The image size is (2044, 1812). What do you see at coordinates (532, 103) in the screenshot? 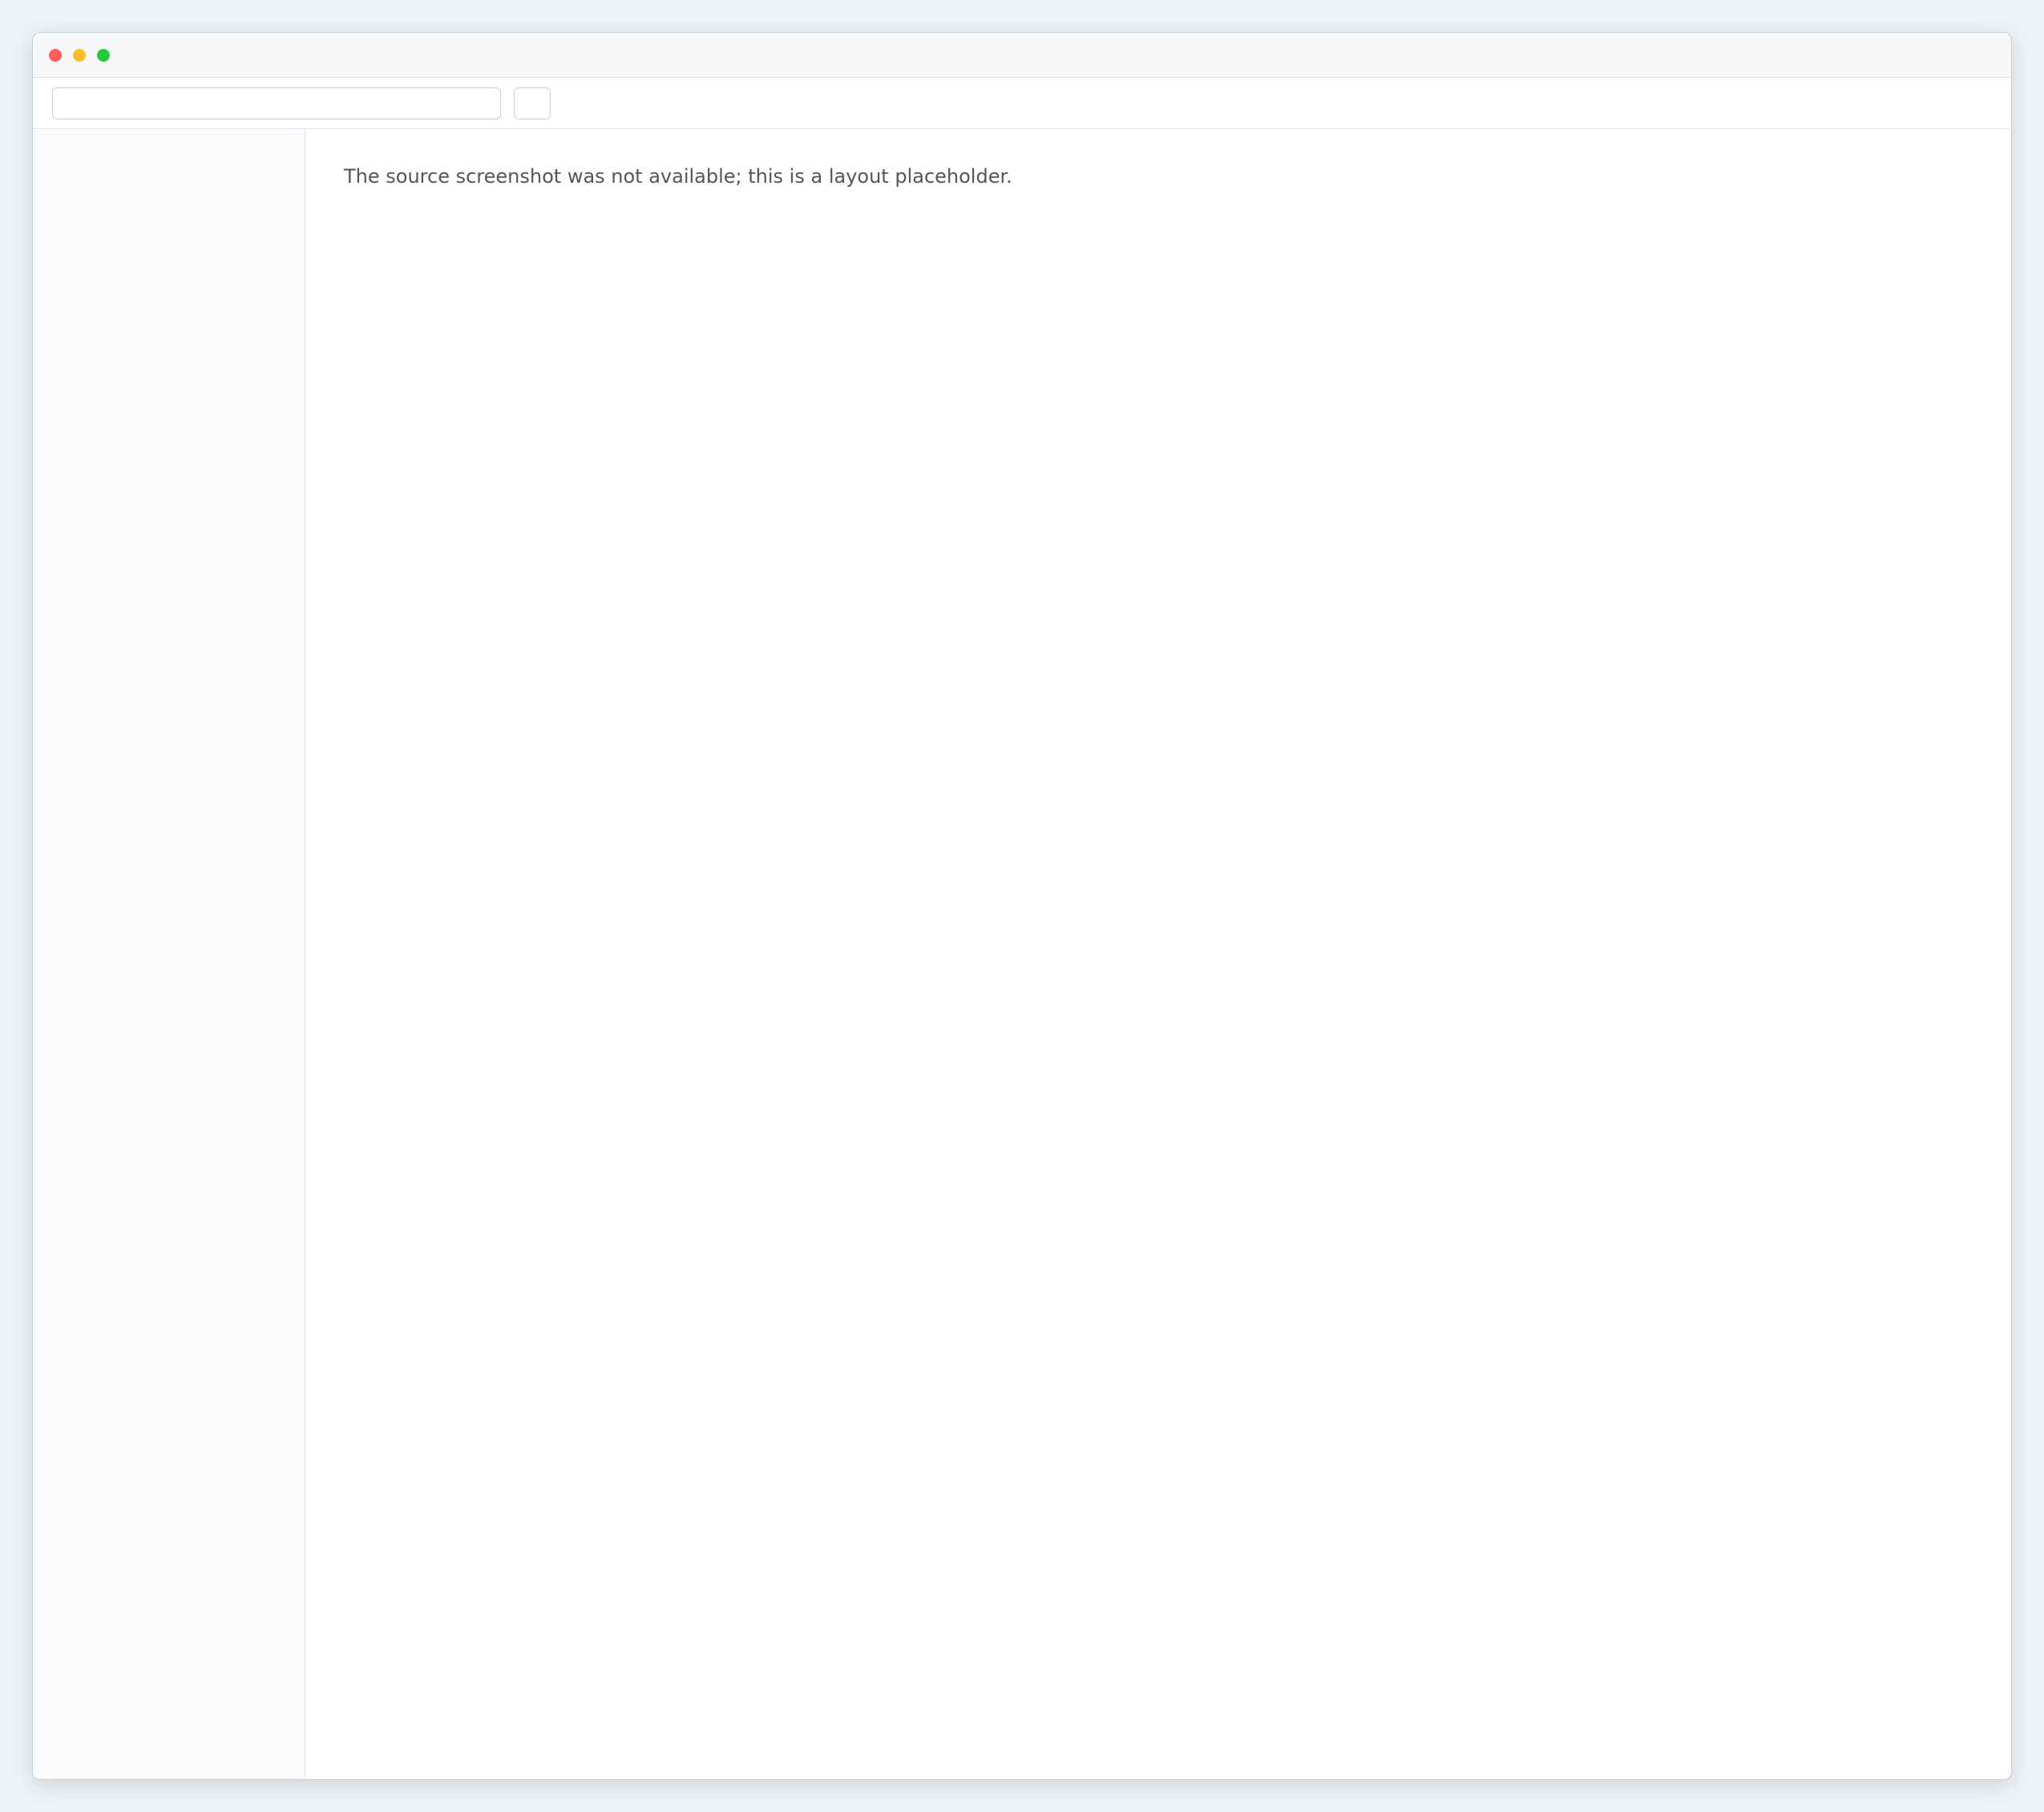
I see `primary-button` at bounding box center [532, 103].